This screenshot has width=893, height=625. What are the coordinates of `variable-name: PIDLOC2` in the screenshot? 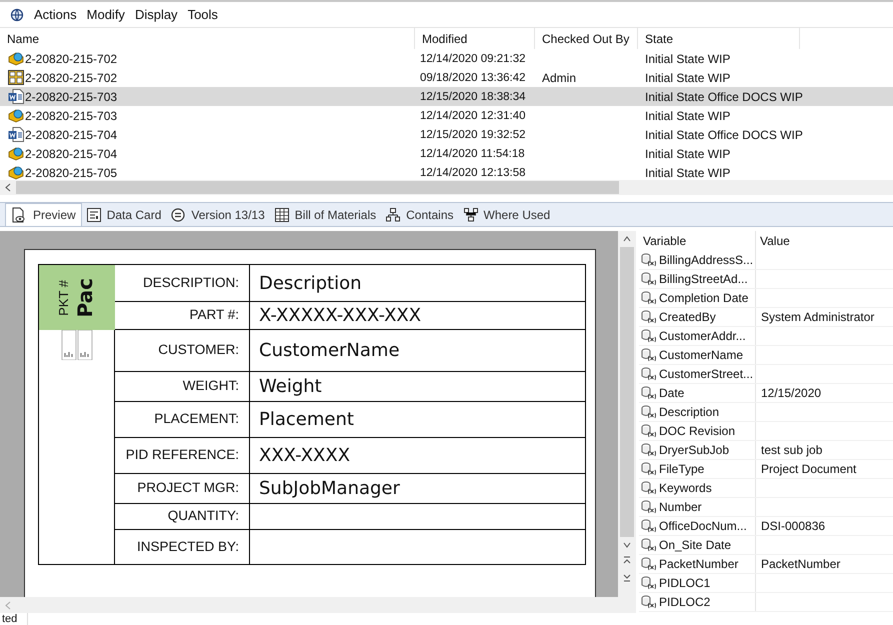 It's located at (684, 602).